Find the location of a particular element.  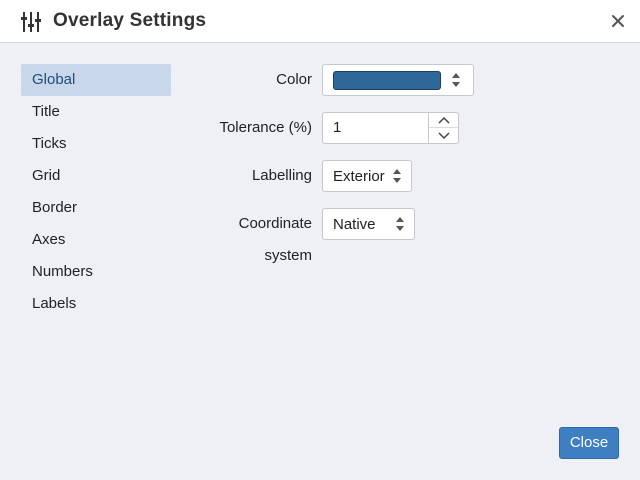

color-swatch is located at coordinates (387, 80).